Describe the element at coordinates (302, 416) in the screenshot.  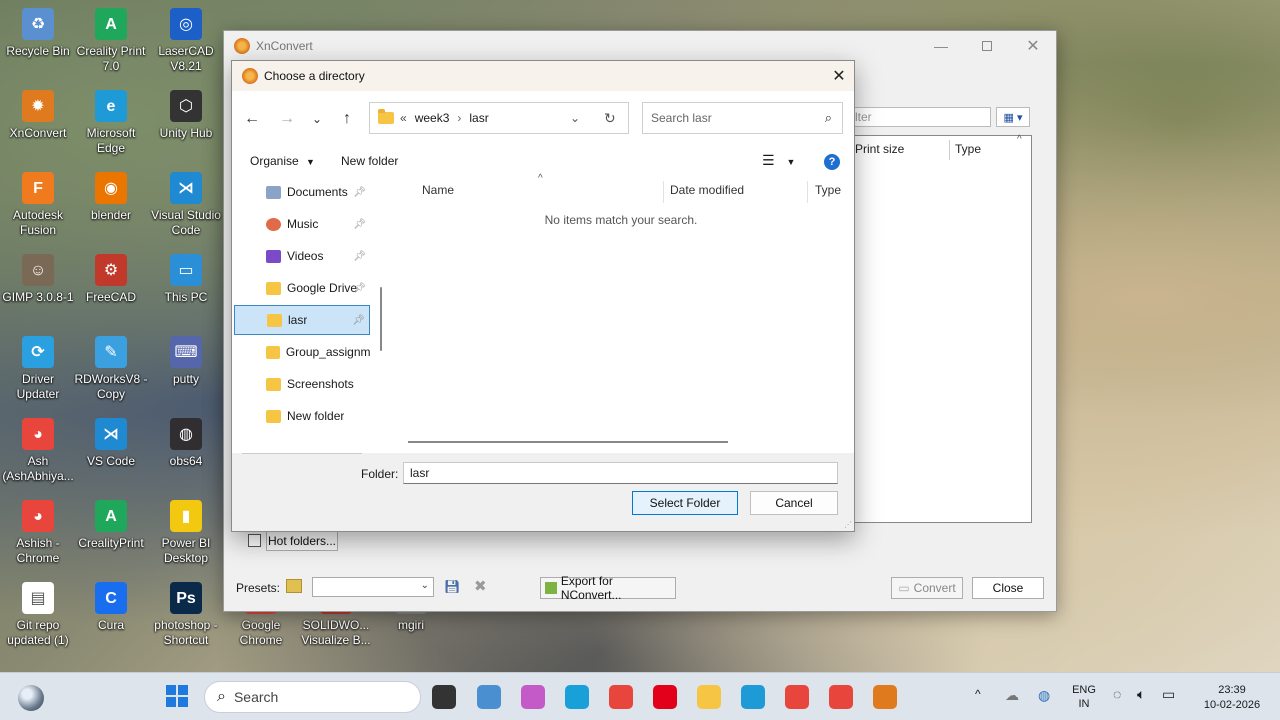
I see `nav-item-new-folder: New folder` at that location.